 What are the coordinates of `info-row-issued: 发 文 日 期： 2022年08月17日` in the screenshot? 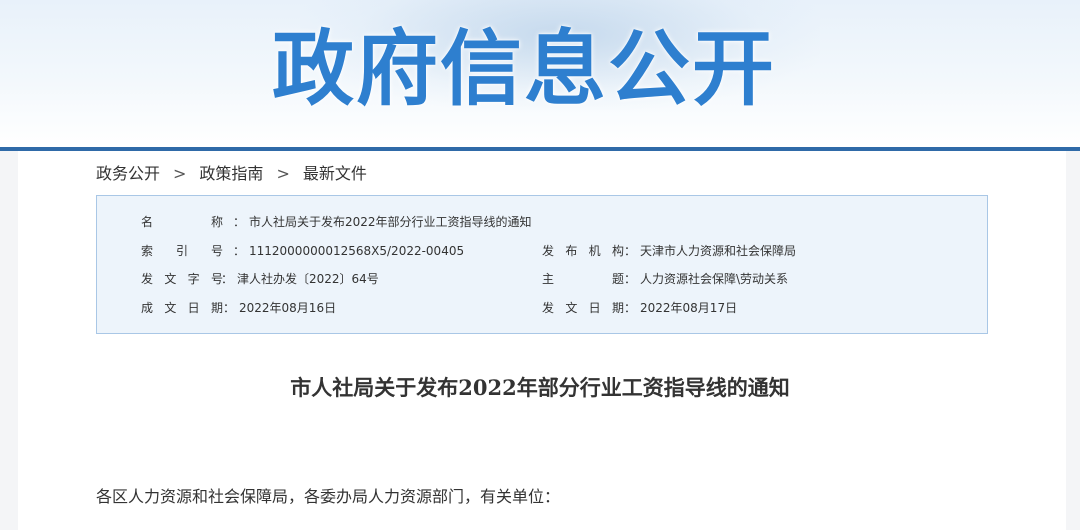 It's located at (639, 308).